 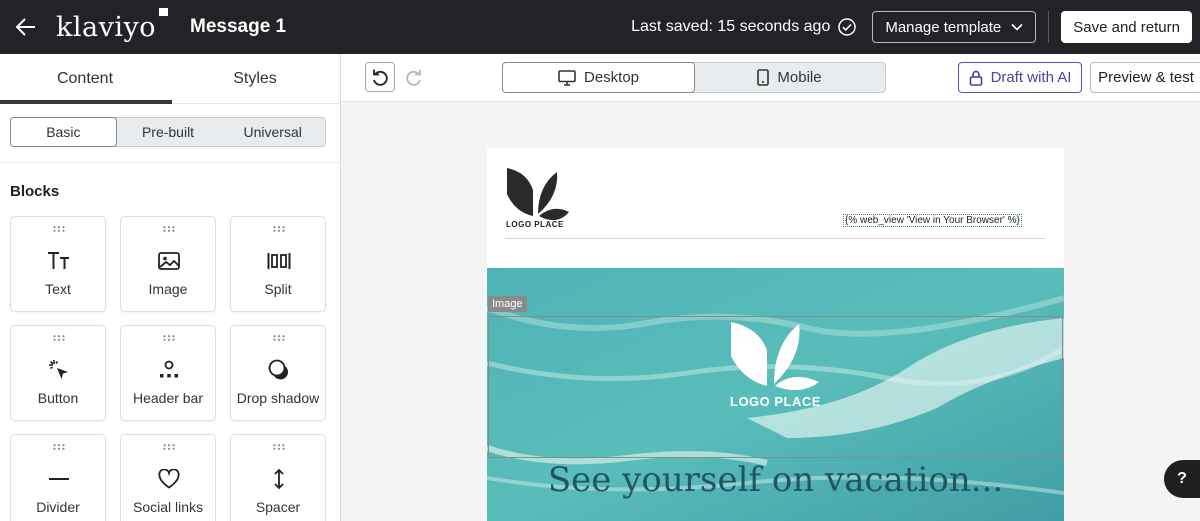 I want to click on spacer-icon, so click(x=279, y=479).